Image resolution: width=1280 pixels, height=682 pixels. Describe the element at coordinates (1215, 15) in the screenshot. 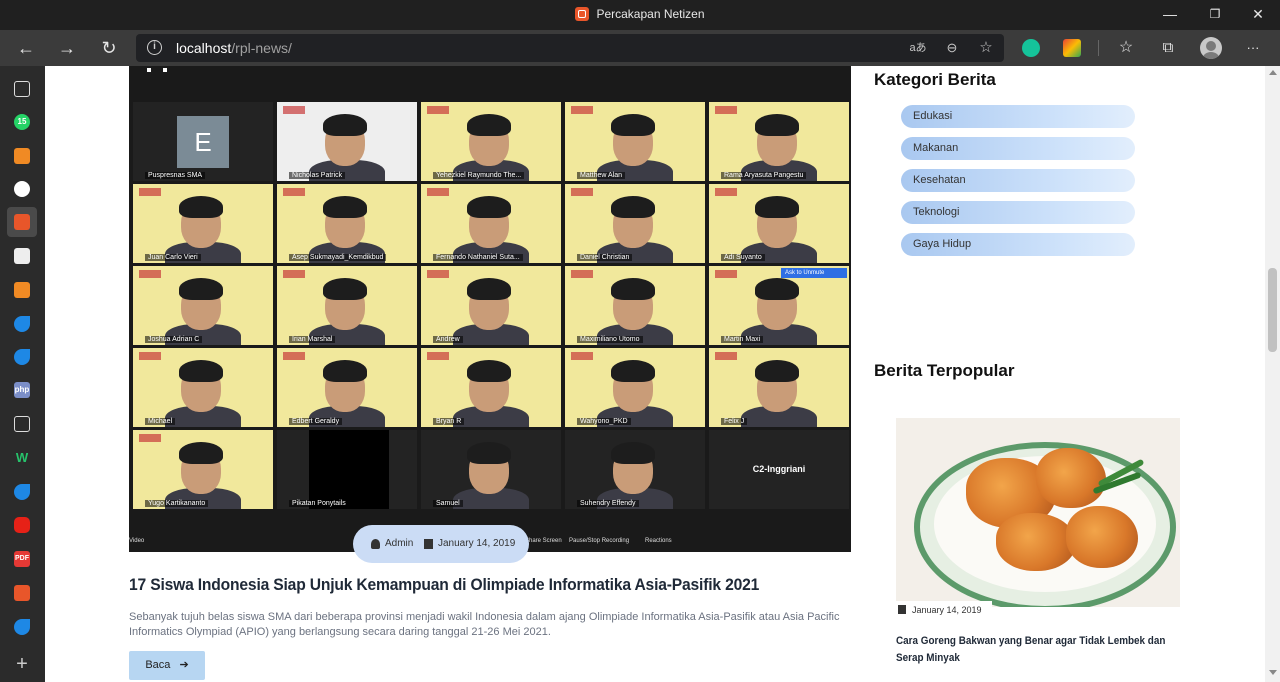

I see `restore-button: ❐` at that location.